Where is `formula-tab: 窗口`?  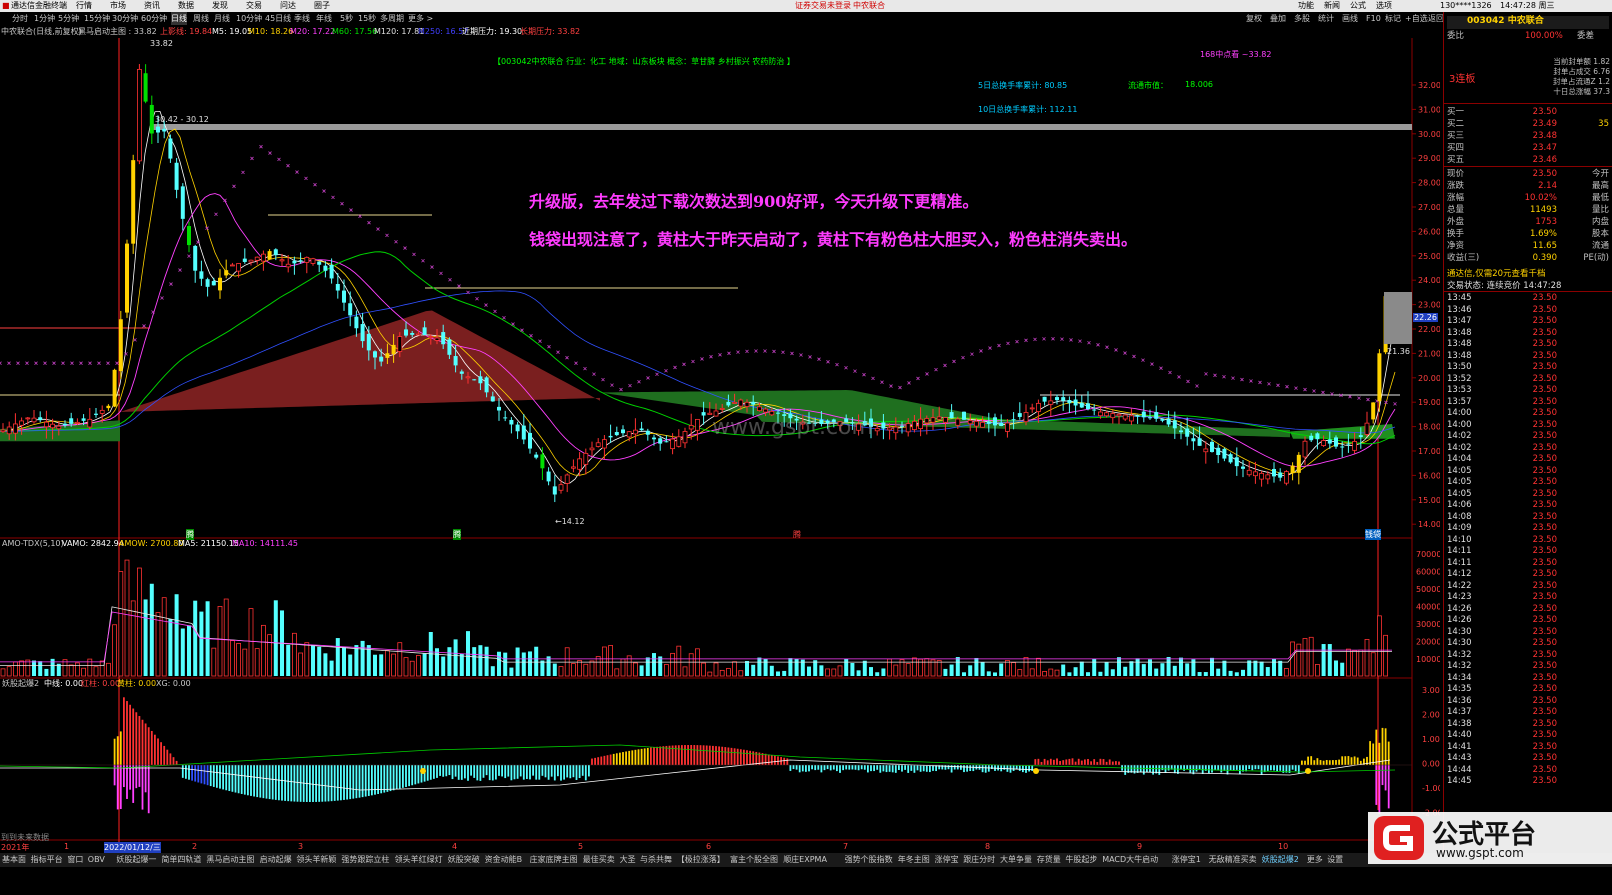
formula-tab: 窗口 is located at coordinates (75, 860).